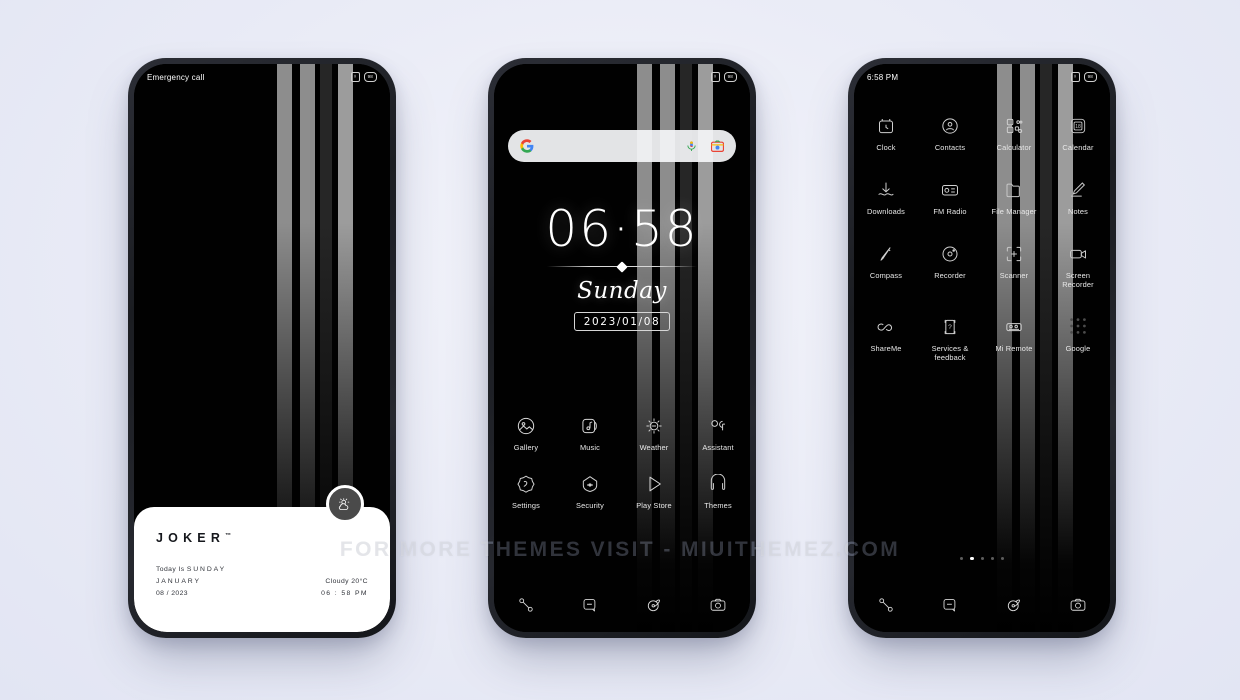 Image resolution: width=1240 pixels, height=700 pixels. Describe the element at coordinates (526, 447) in the screenshot. I see `app-label: Gallery` at that location.